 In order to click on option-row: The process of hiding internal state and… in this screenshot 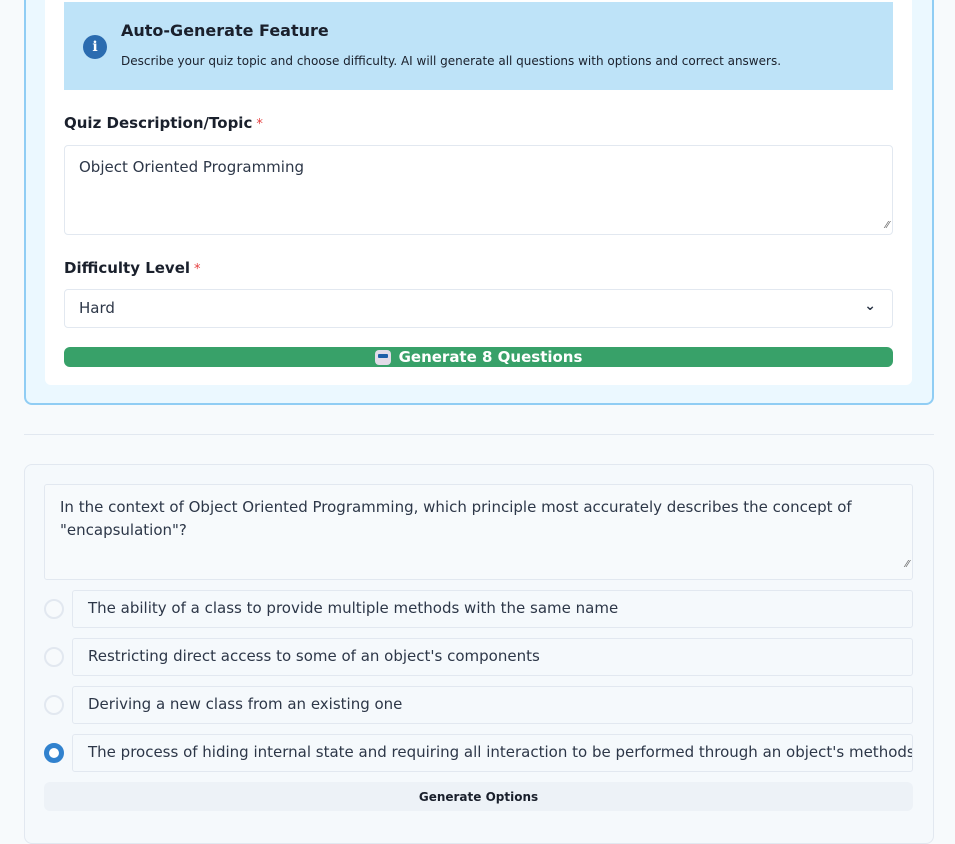, I will do `click(478, 753)`.